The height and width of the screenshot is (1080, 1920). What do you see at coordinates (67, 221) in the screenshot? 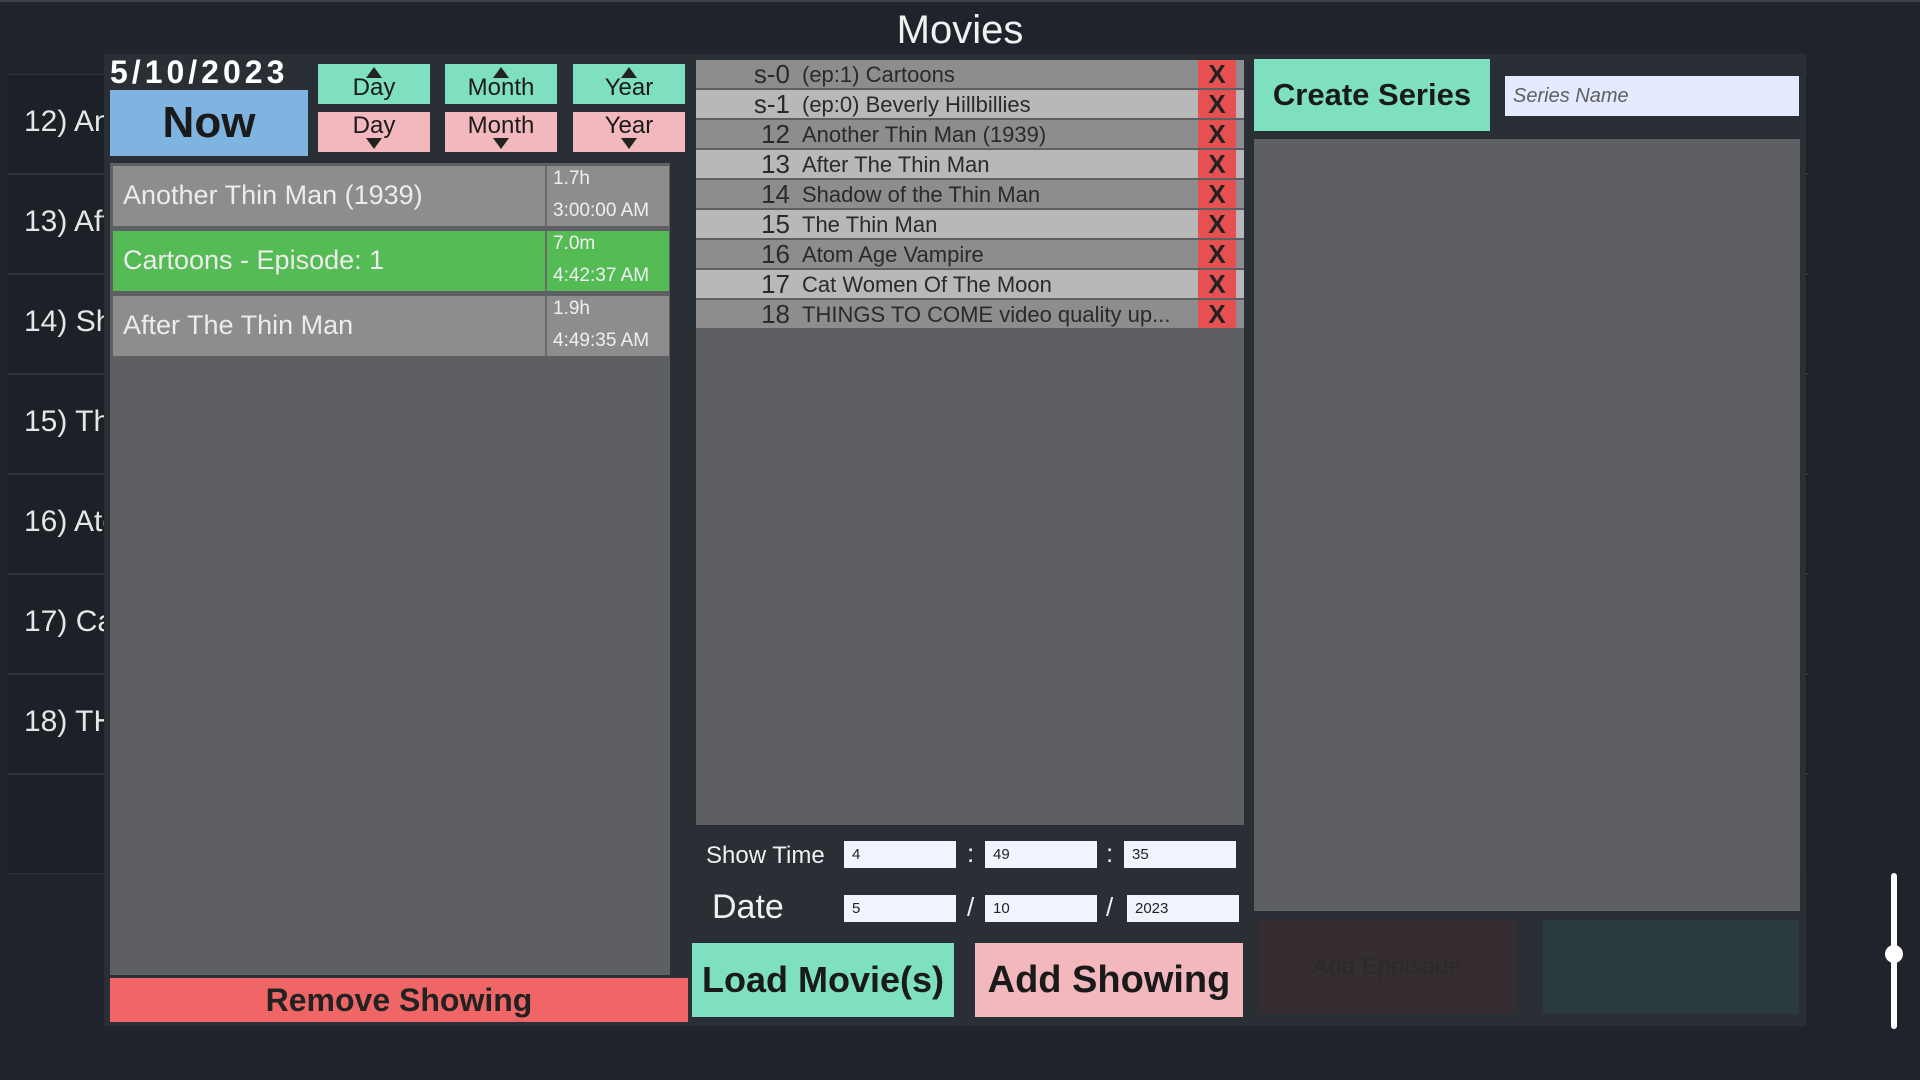
I see `background-row-label: 13) Aft` at bounding box center [67, 221].